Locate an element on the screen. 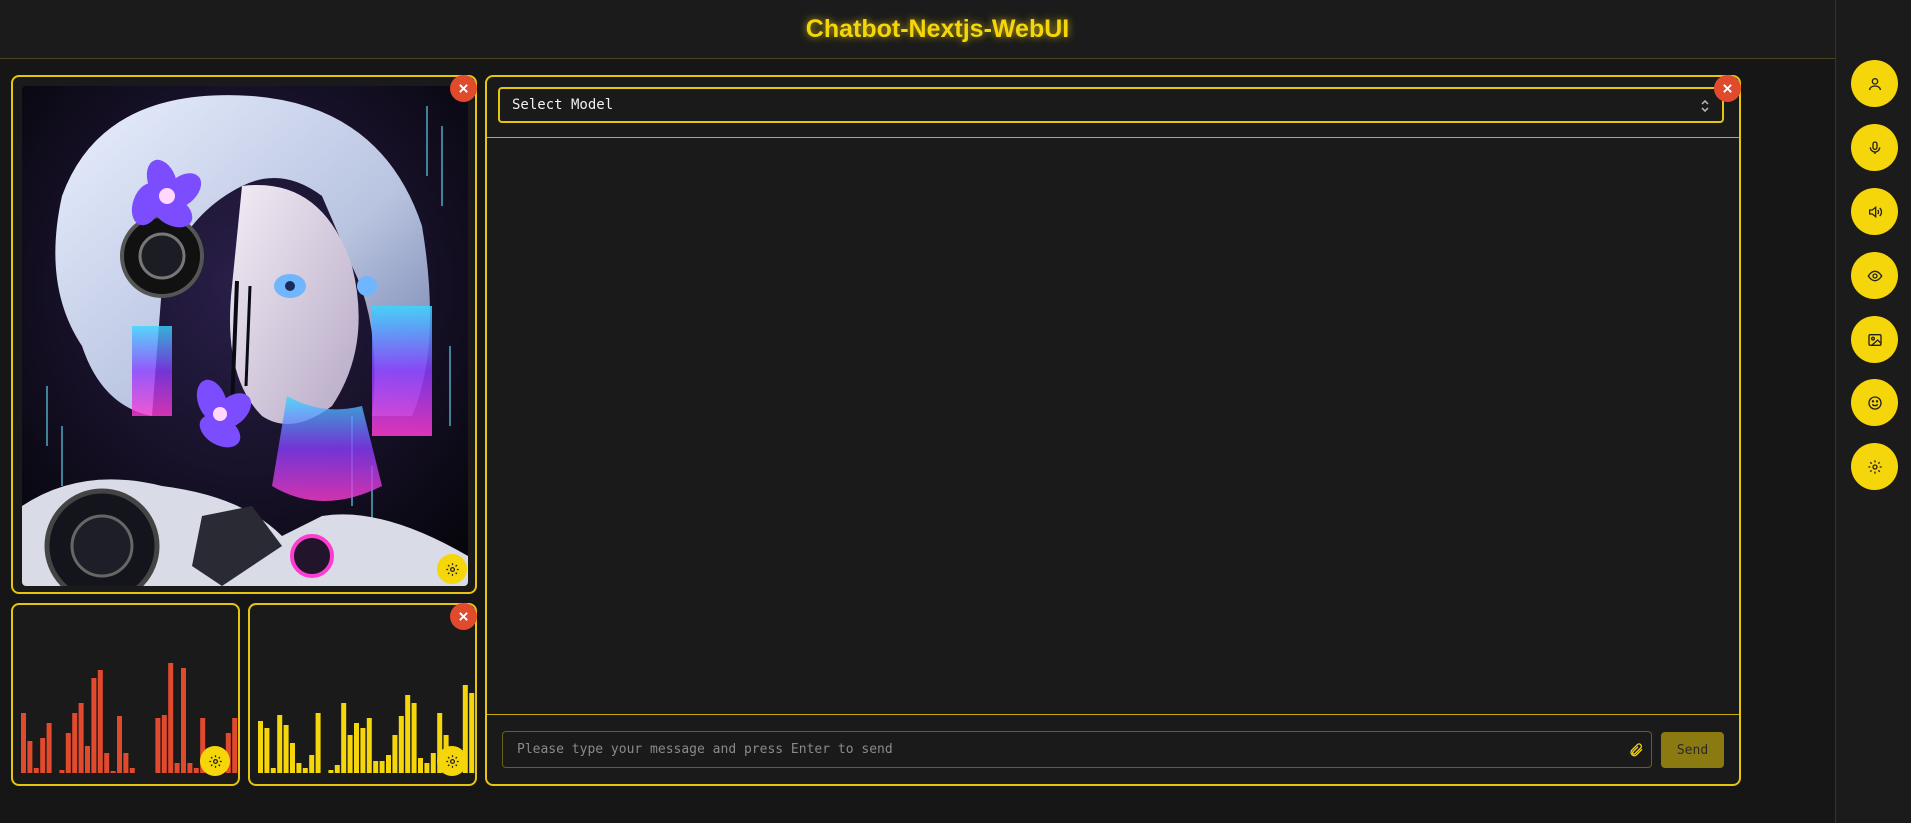 The image size is (1911, 823). paperclip-icon is located at coordinates (1636, 749).